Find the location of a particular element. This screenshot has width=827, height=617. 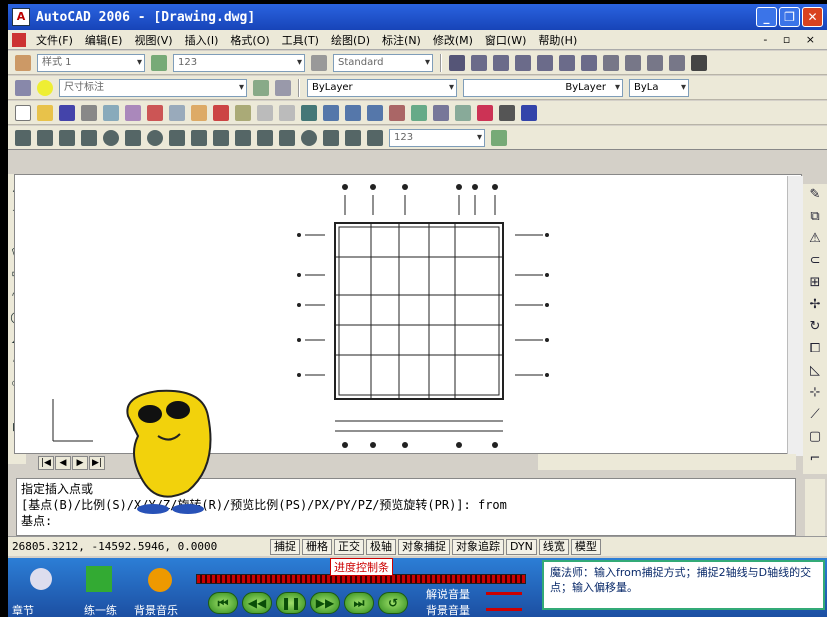

osnap-toggle: 对象捕捉 is located at coordinates (424, 546).